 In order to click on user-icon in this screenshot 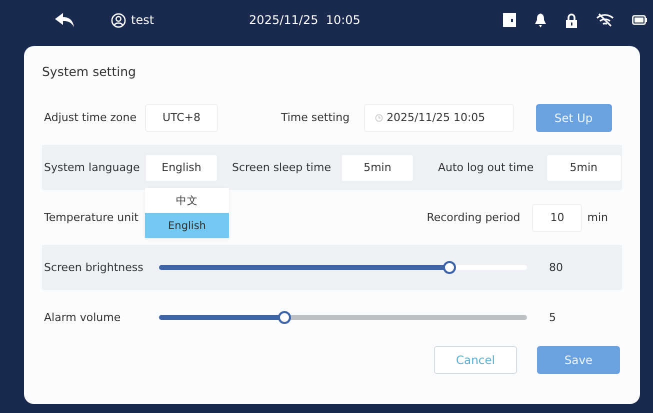, I will do `click(118, 20)`.